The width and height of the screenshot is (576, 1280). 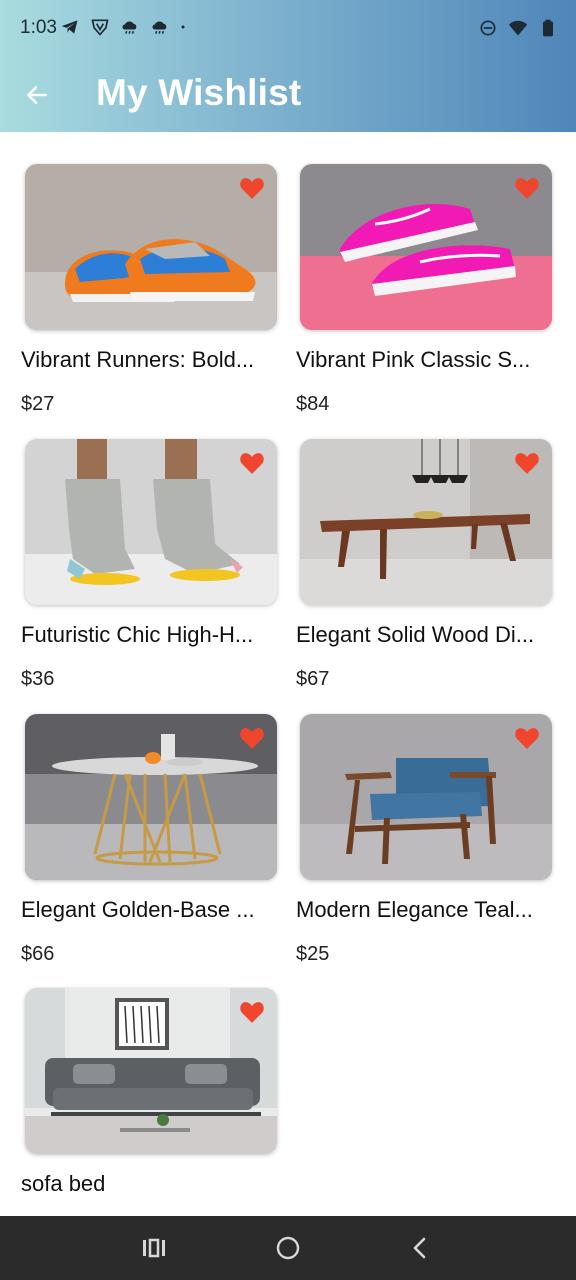 I want to click on battery-icon, so click(x=548, y=28).